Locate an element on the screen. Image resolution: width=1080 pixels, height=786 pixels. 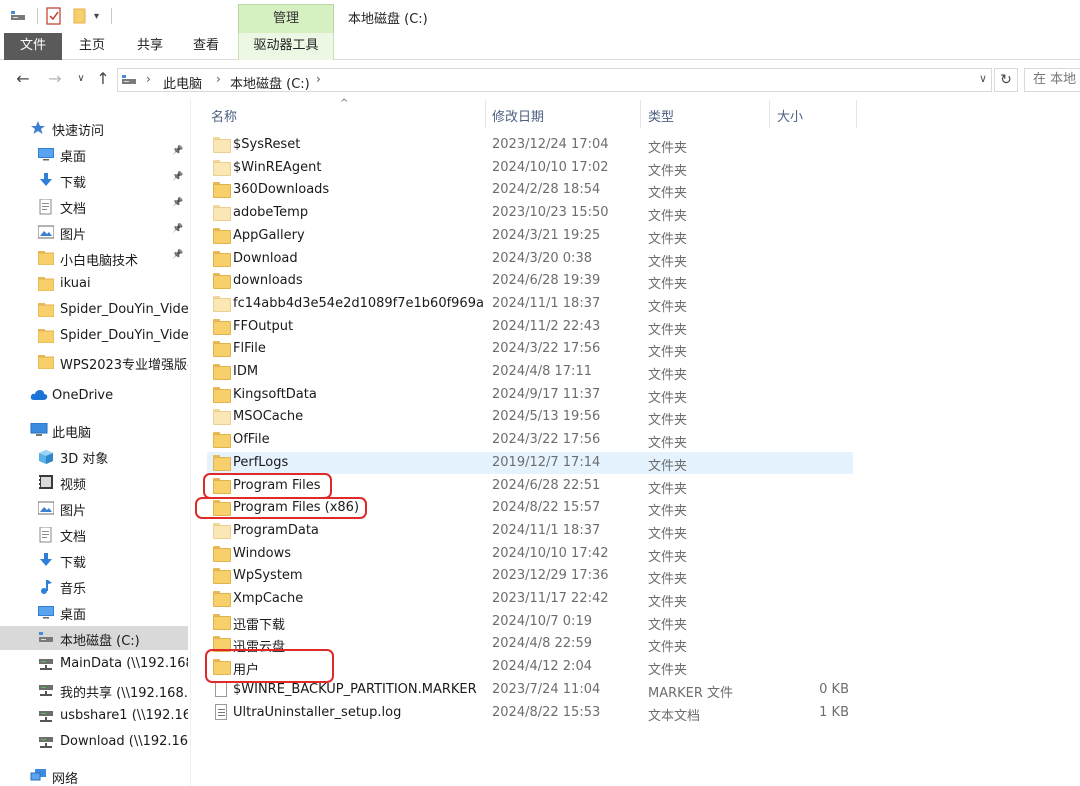
sidebar-item: 视频 is located at coordinates (94, 482).